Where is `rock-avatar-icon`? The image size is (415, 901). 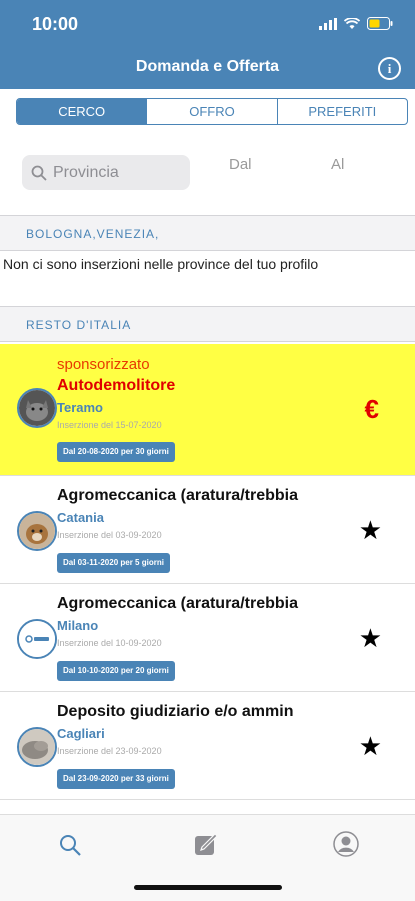 rock-avatar-icon is located at coordinates (37, 747).